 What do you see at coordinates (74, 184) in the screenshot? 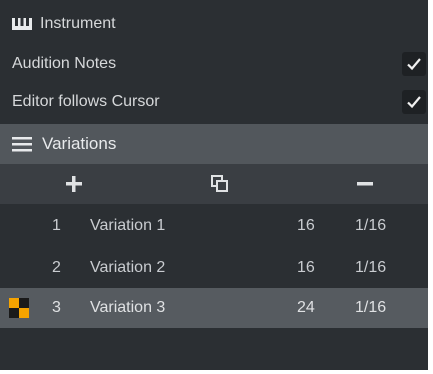
I see `plus-icon` at bounding box center [74, 184].